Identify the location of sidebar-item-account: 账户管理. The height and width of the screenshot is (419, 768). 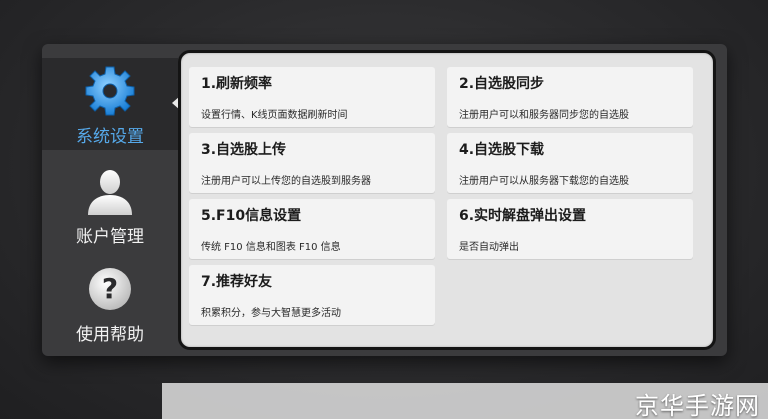
(110, 204).